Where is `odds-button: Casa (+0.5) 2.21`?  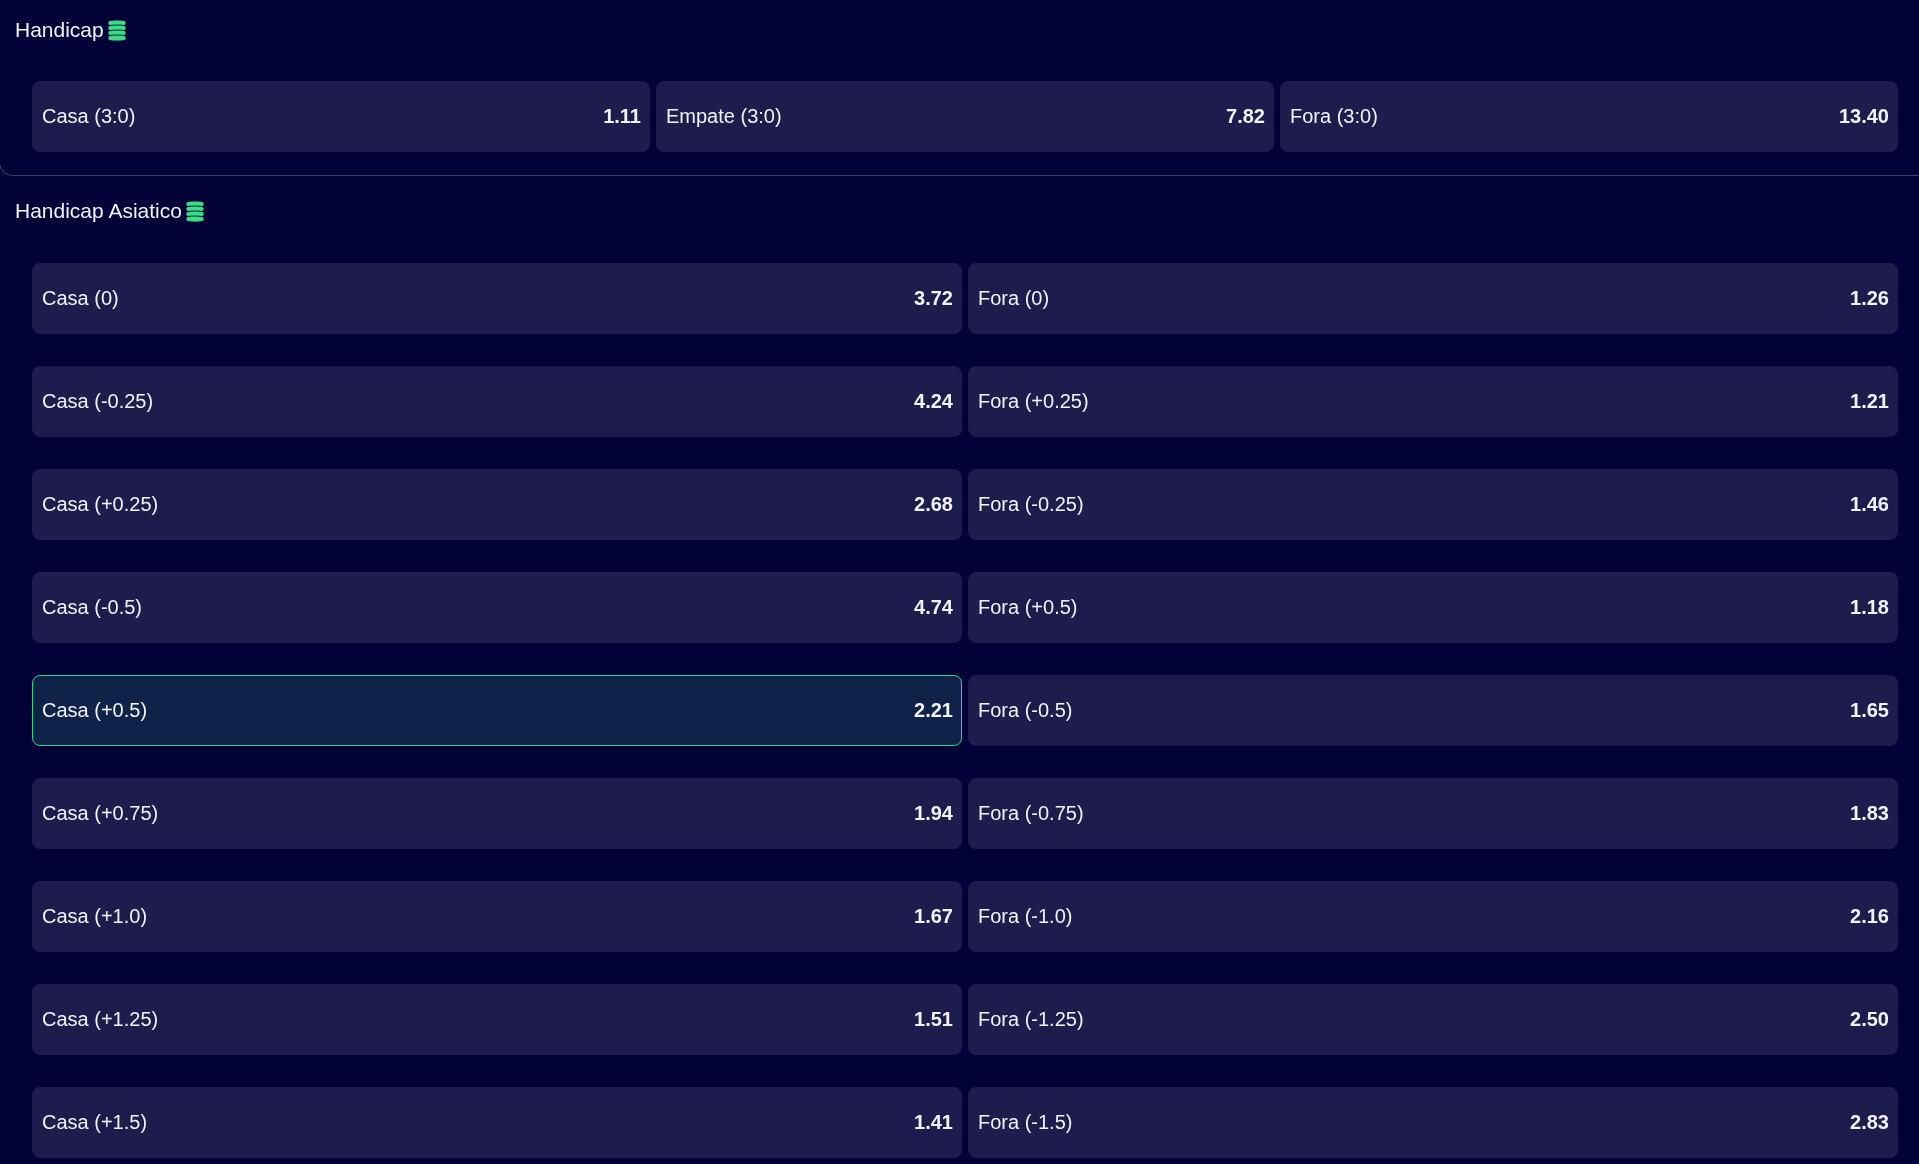 odds-button: Casa (+0.5) 2.21 is located at coordinates (497, 710).